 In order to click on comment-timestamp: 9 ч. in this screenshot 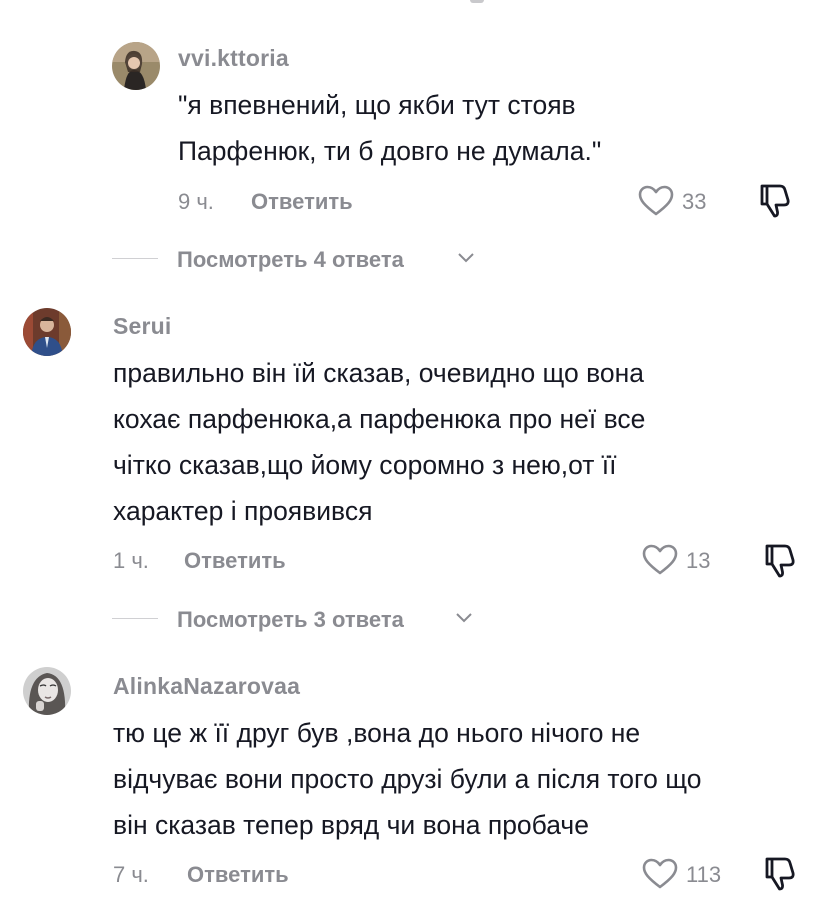, I will do `click(196, 201)`.